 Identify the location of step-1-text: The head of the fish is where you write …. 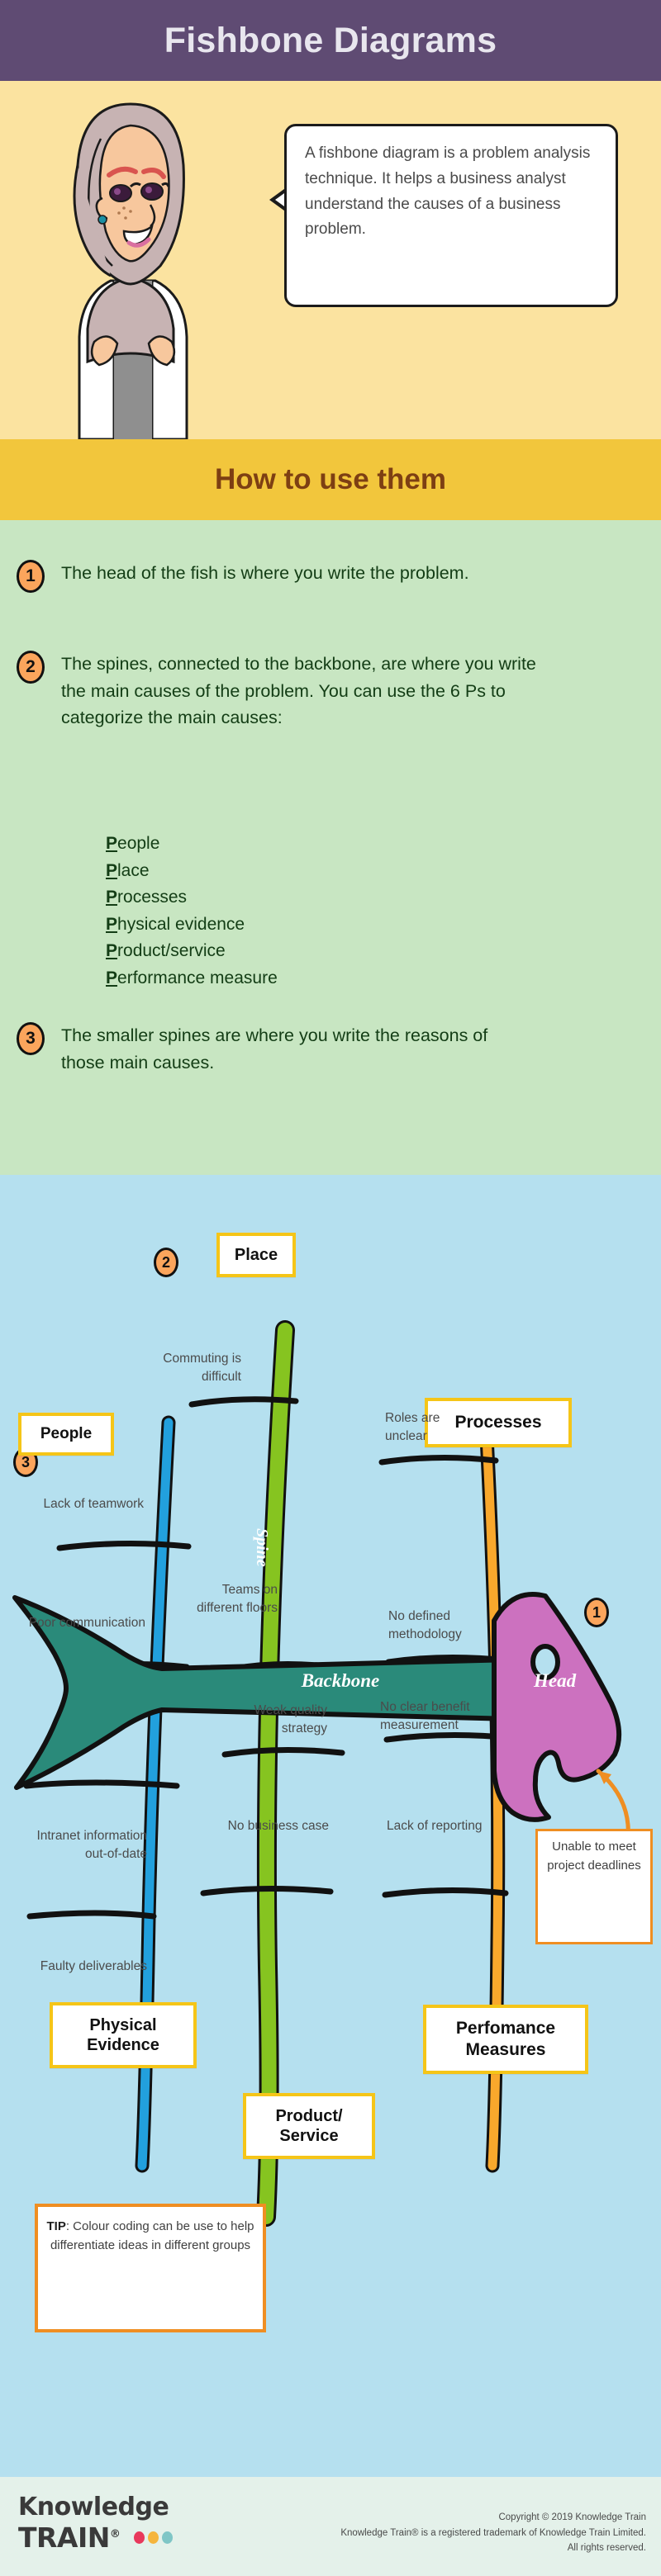
(265, 573).